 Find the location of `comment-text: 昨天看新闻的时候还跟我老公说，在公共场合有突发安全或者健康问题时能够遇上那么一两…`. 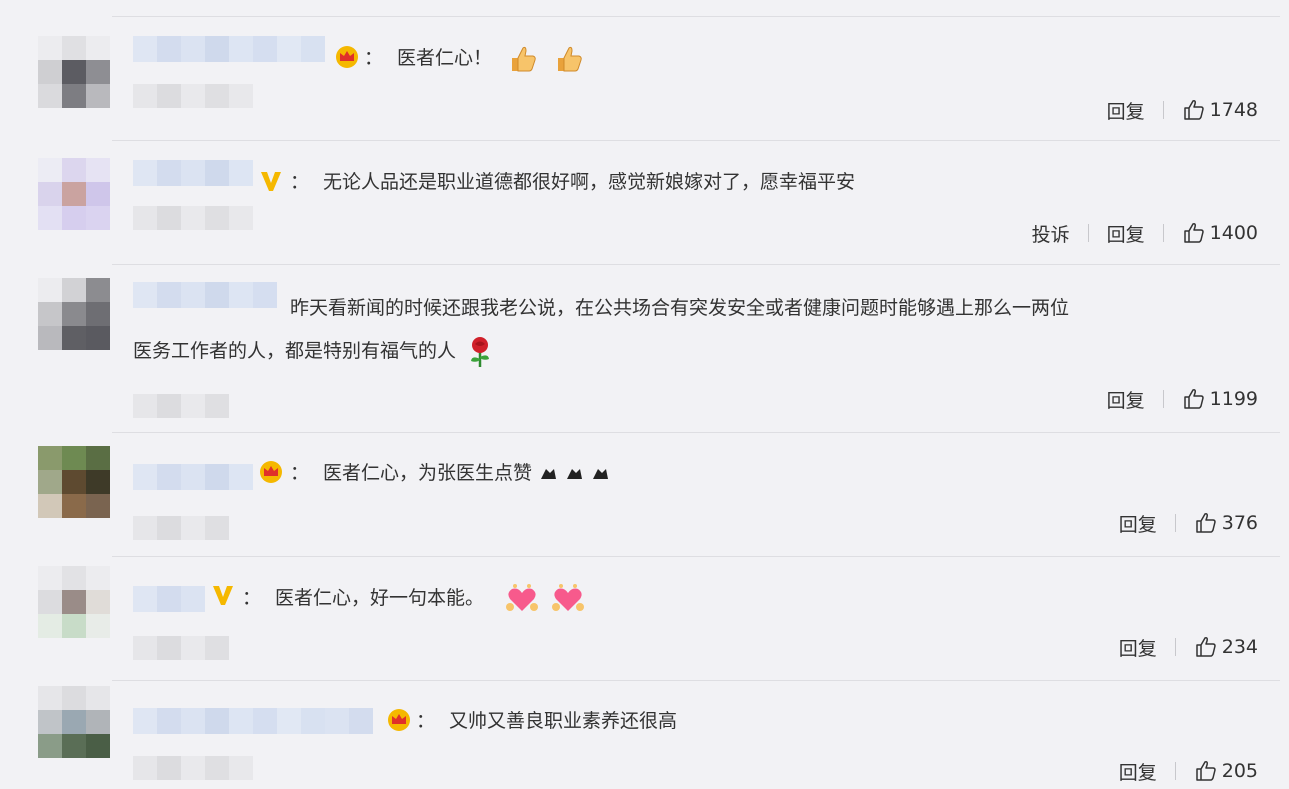

comment-text: 昨天看新闻的时候还跟我老公说，在公共场合有突发安全或者健康问题时能够遇上那么一两… is located at coordinates (679, 308).